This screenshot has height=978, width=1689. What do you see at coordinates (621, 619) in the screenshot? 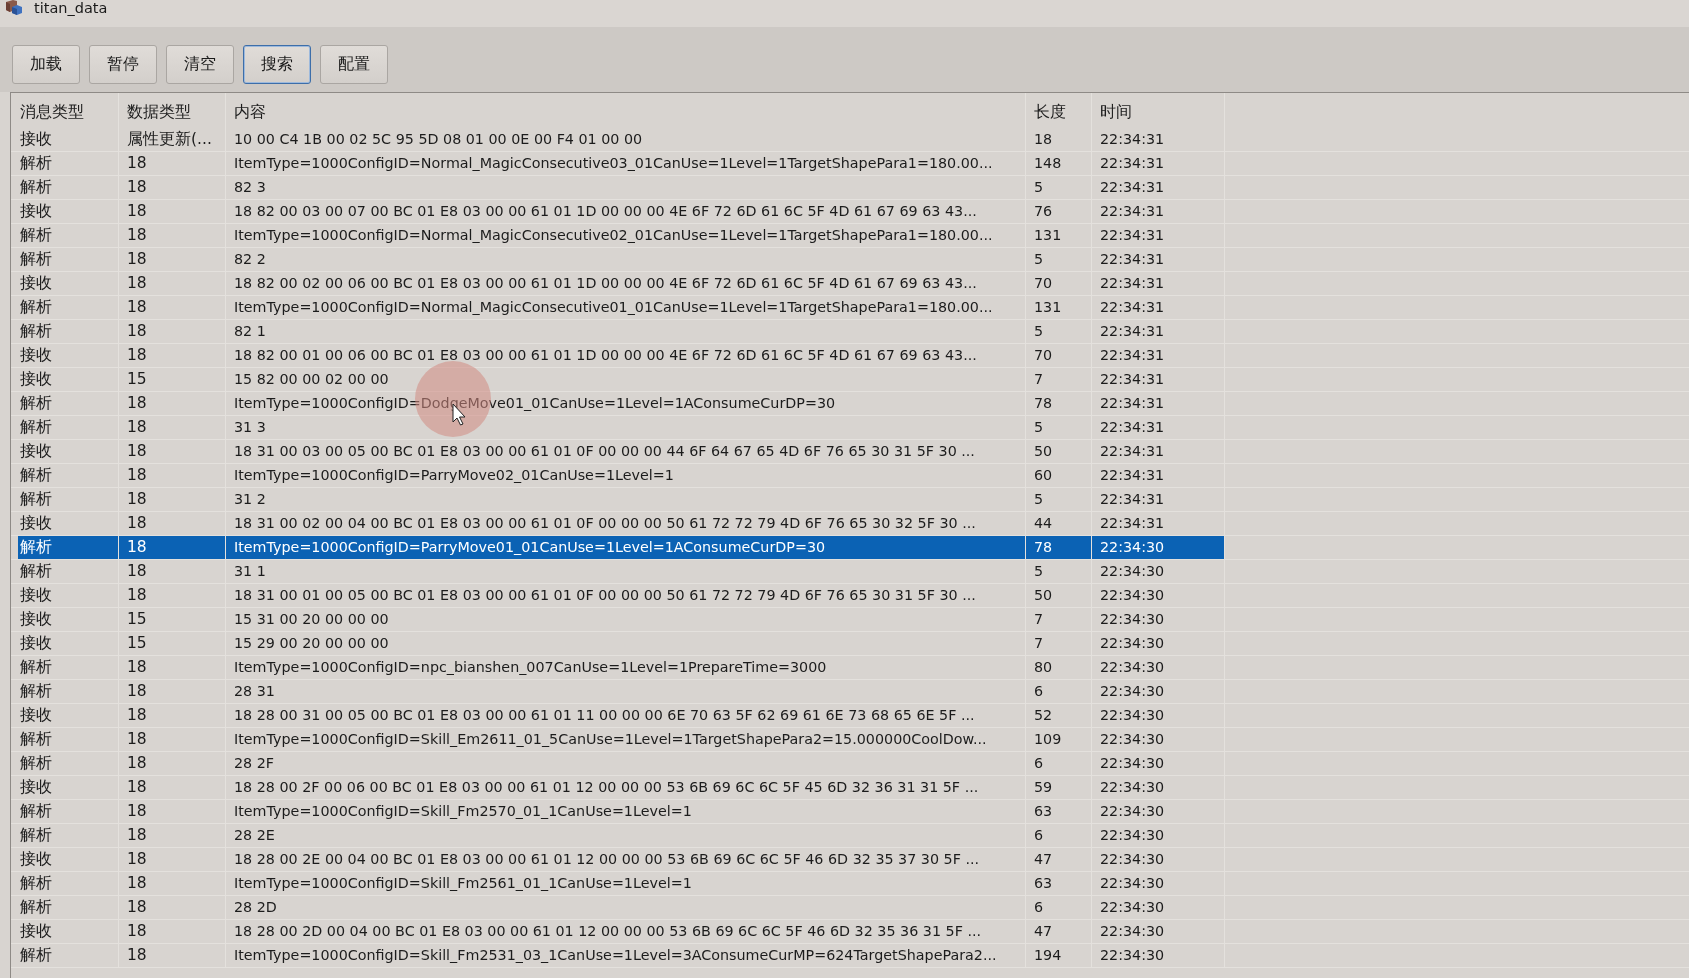
I see `table-row: 接收 15 15 31 00 20 00 00 00 7 22:34:30` at bounding box center [621, 619].